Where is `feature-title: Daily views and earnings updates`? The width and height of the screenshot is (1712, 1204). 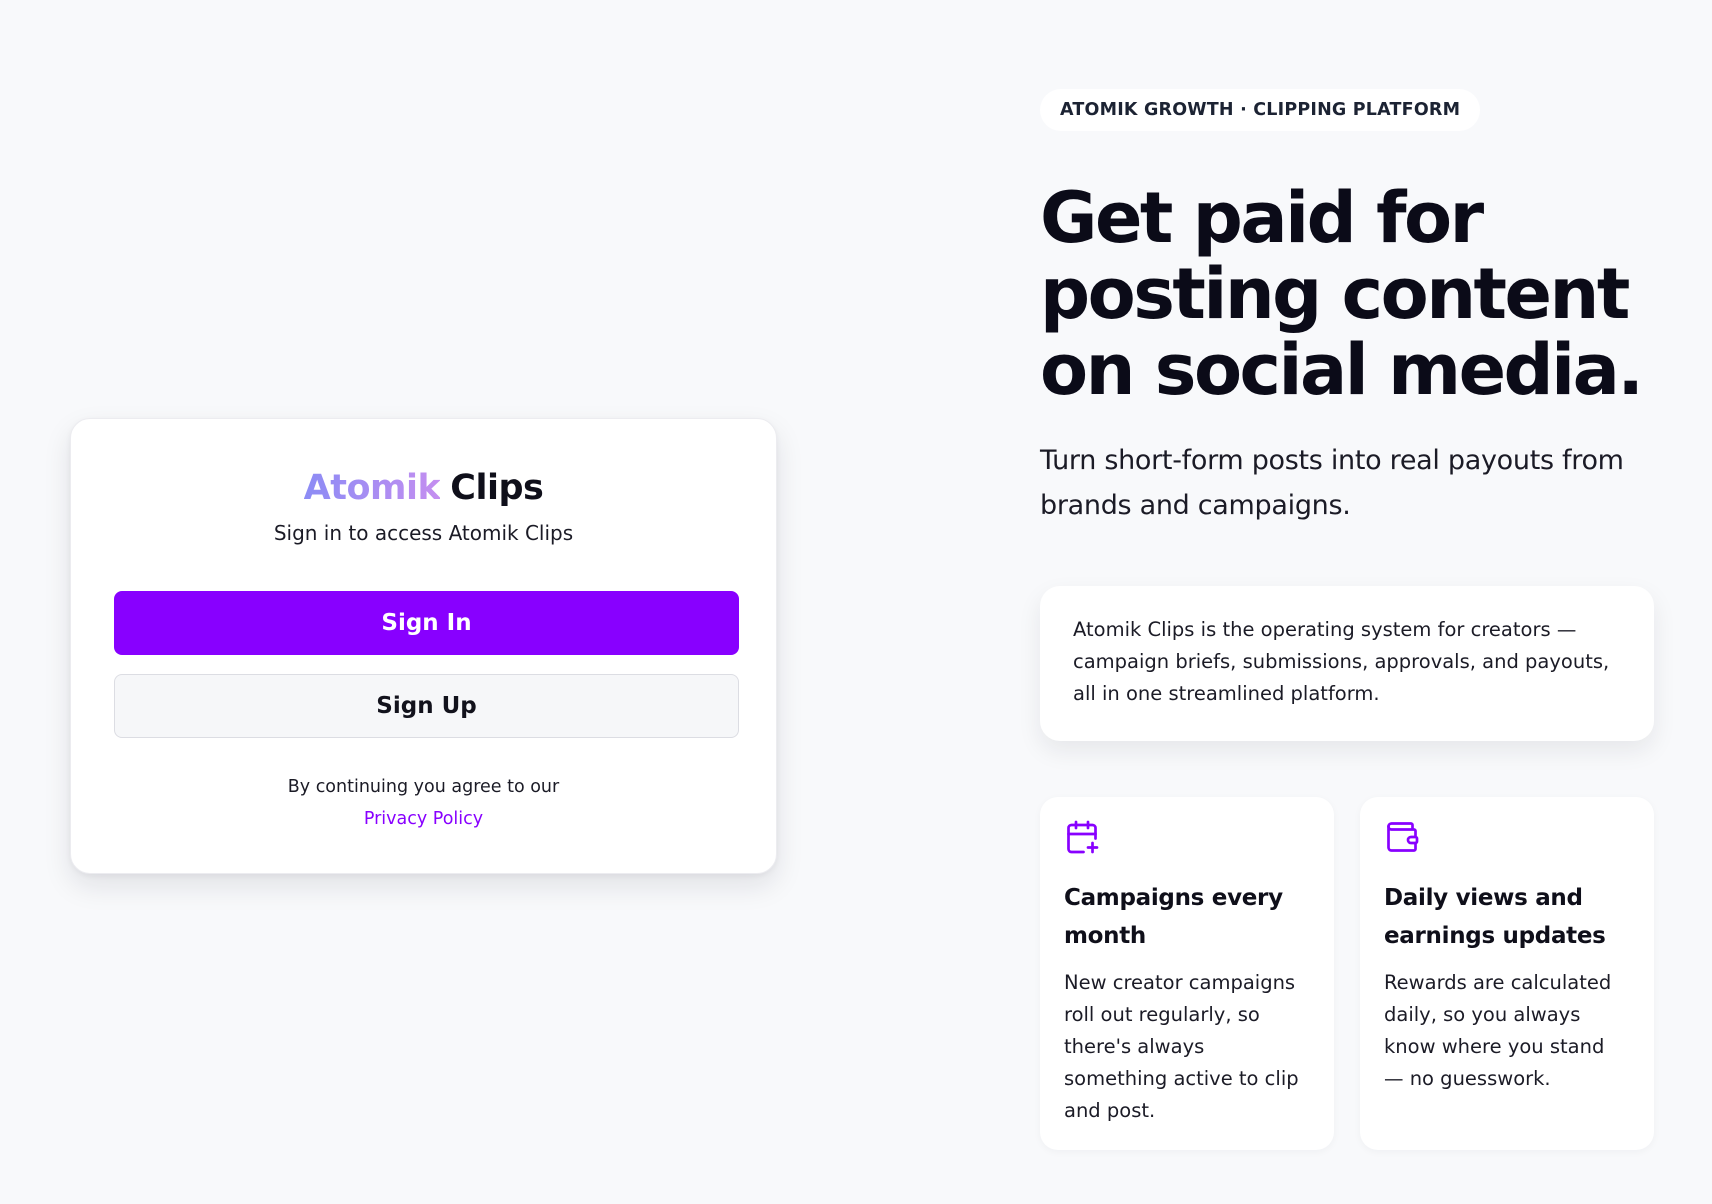
feature-title: Daily views and earnings updates is located at coordinates (1495, 917).